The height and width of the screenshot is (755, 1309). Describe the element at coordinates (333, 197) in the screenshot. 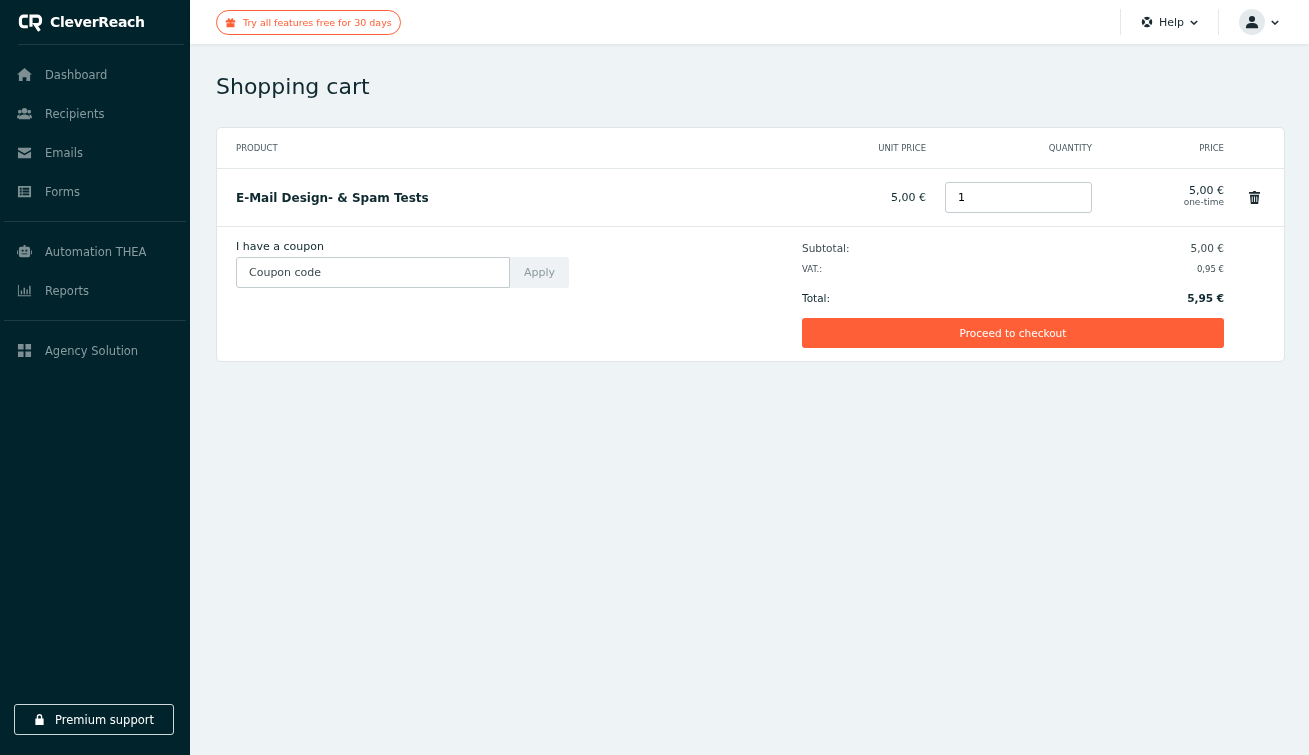

I see `product-name: E-Mail Design- & Spam Tests` at that location.